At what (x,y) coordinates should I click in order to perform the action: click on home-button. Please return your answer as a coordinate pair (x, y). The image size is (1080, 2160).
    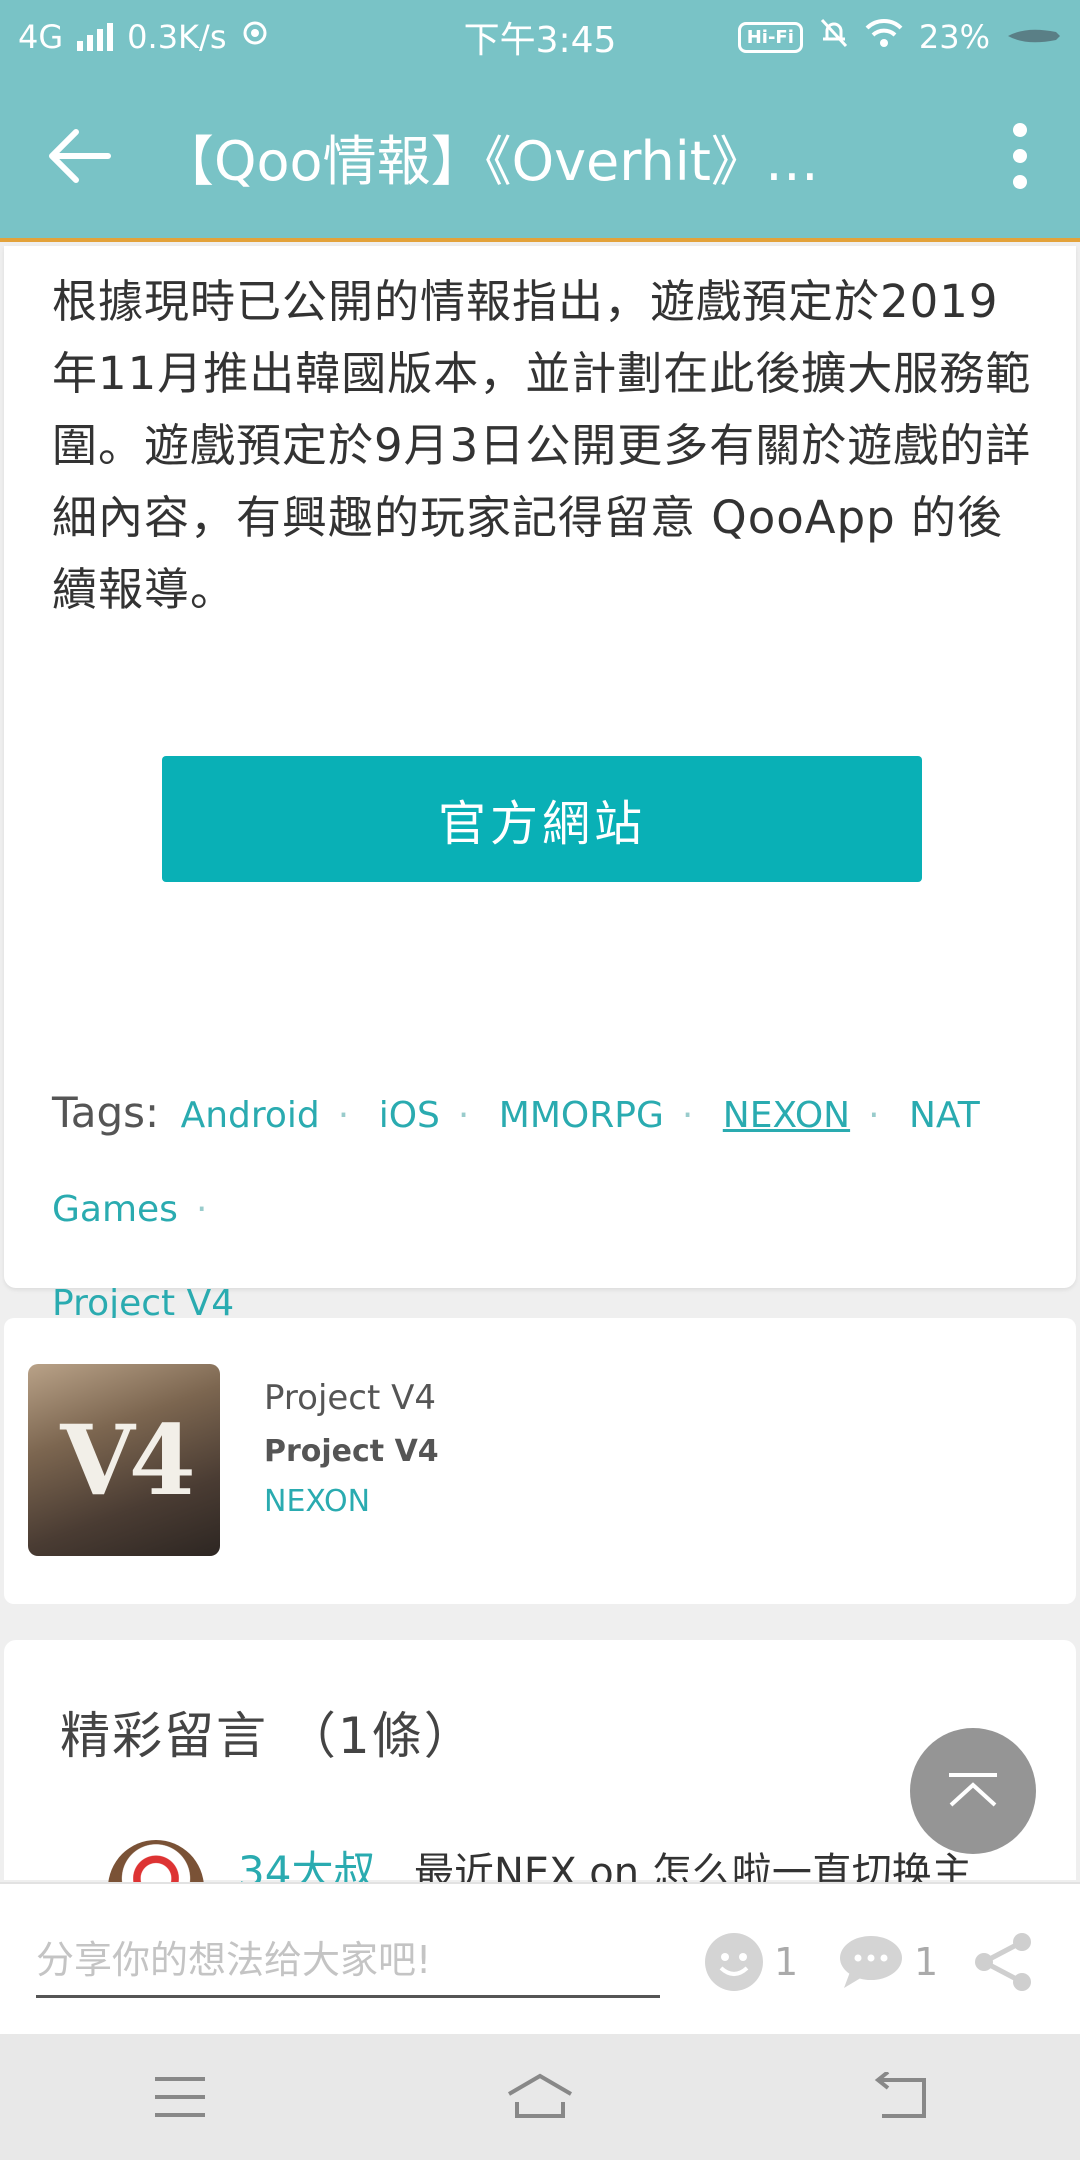
    Looking at the image, I should click on (540, 2097).